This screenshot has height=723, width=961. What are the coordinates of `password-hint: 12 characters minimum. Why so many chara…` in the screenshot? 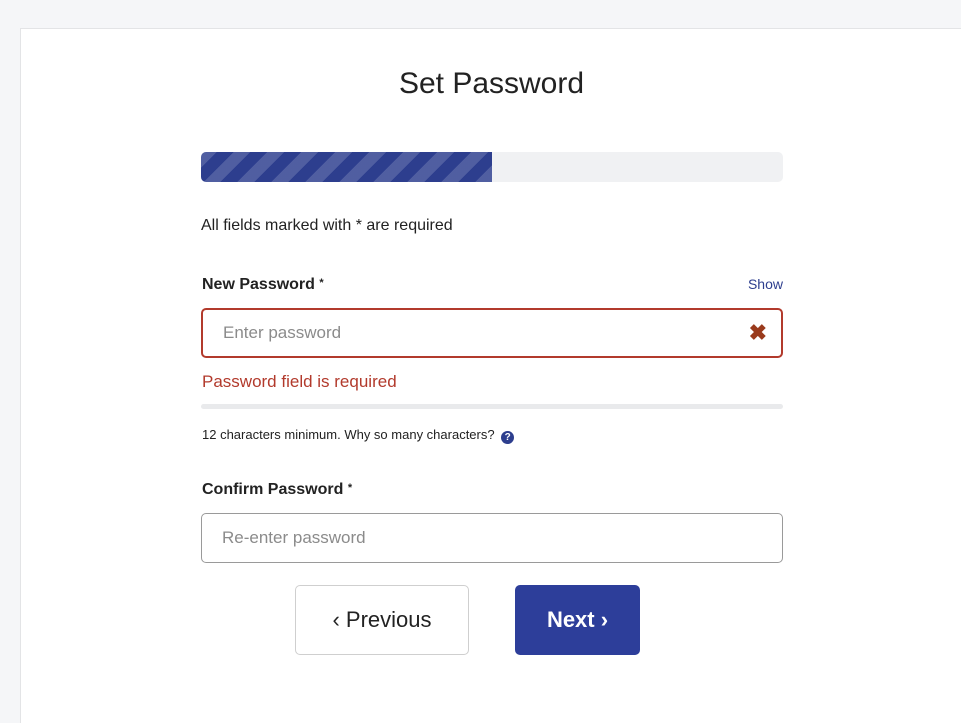 It's located at (358, 435).